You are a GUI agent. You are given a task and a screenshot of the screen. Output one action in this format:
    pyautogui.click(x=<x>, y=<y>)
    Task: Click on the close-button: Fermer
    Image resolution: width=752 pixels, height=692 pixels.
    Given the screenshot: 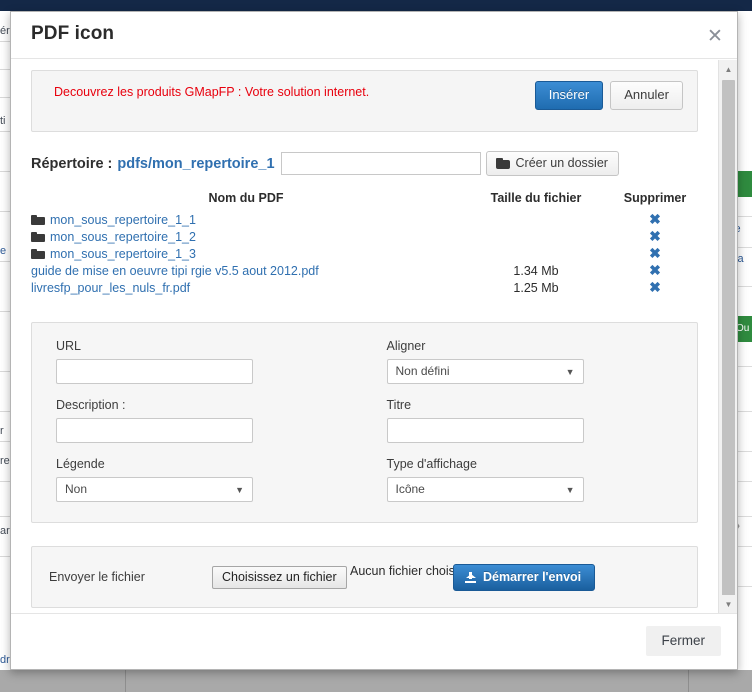 What is the action you would take?
    pyautogui.click(x=683, y=641)
    